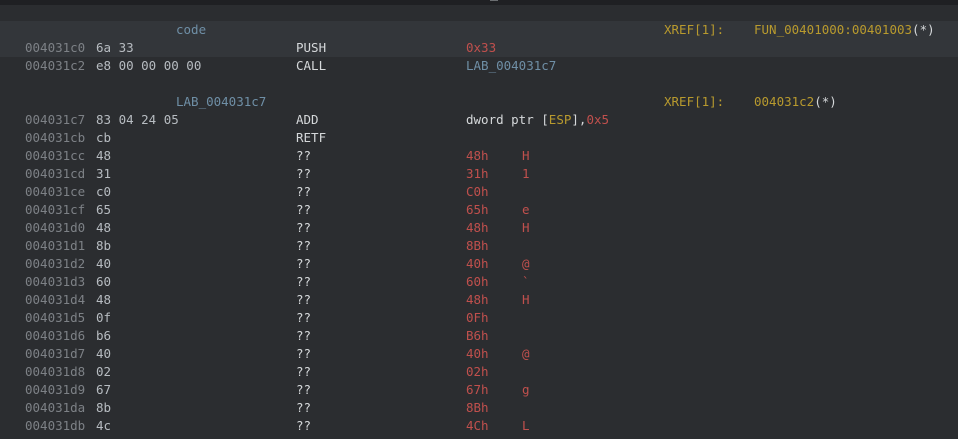  I want to click on data-row: 004031d8 02 ?? 02h, so click(479, 372).